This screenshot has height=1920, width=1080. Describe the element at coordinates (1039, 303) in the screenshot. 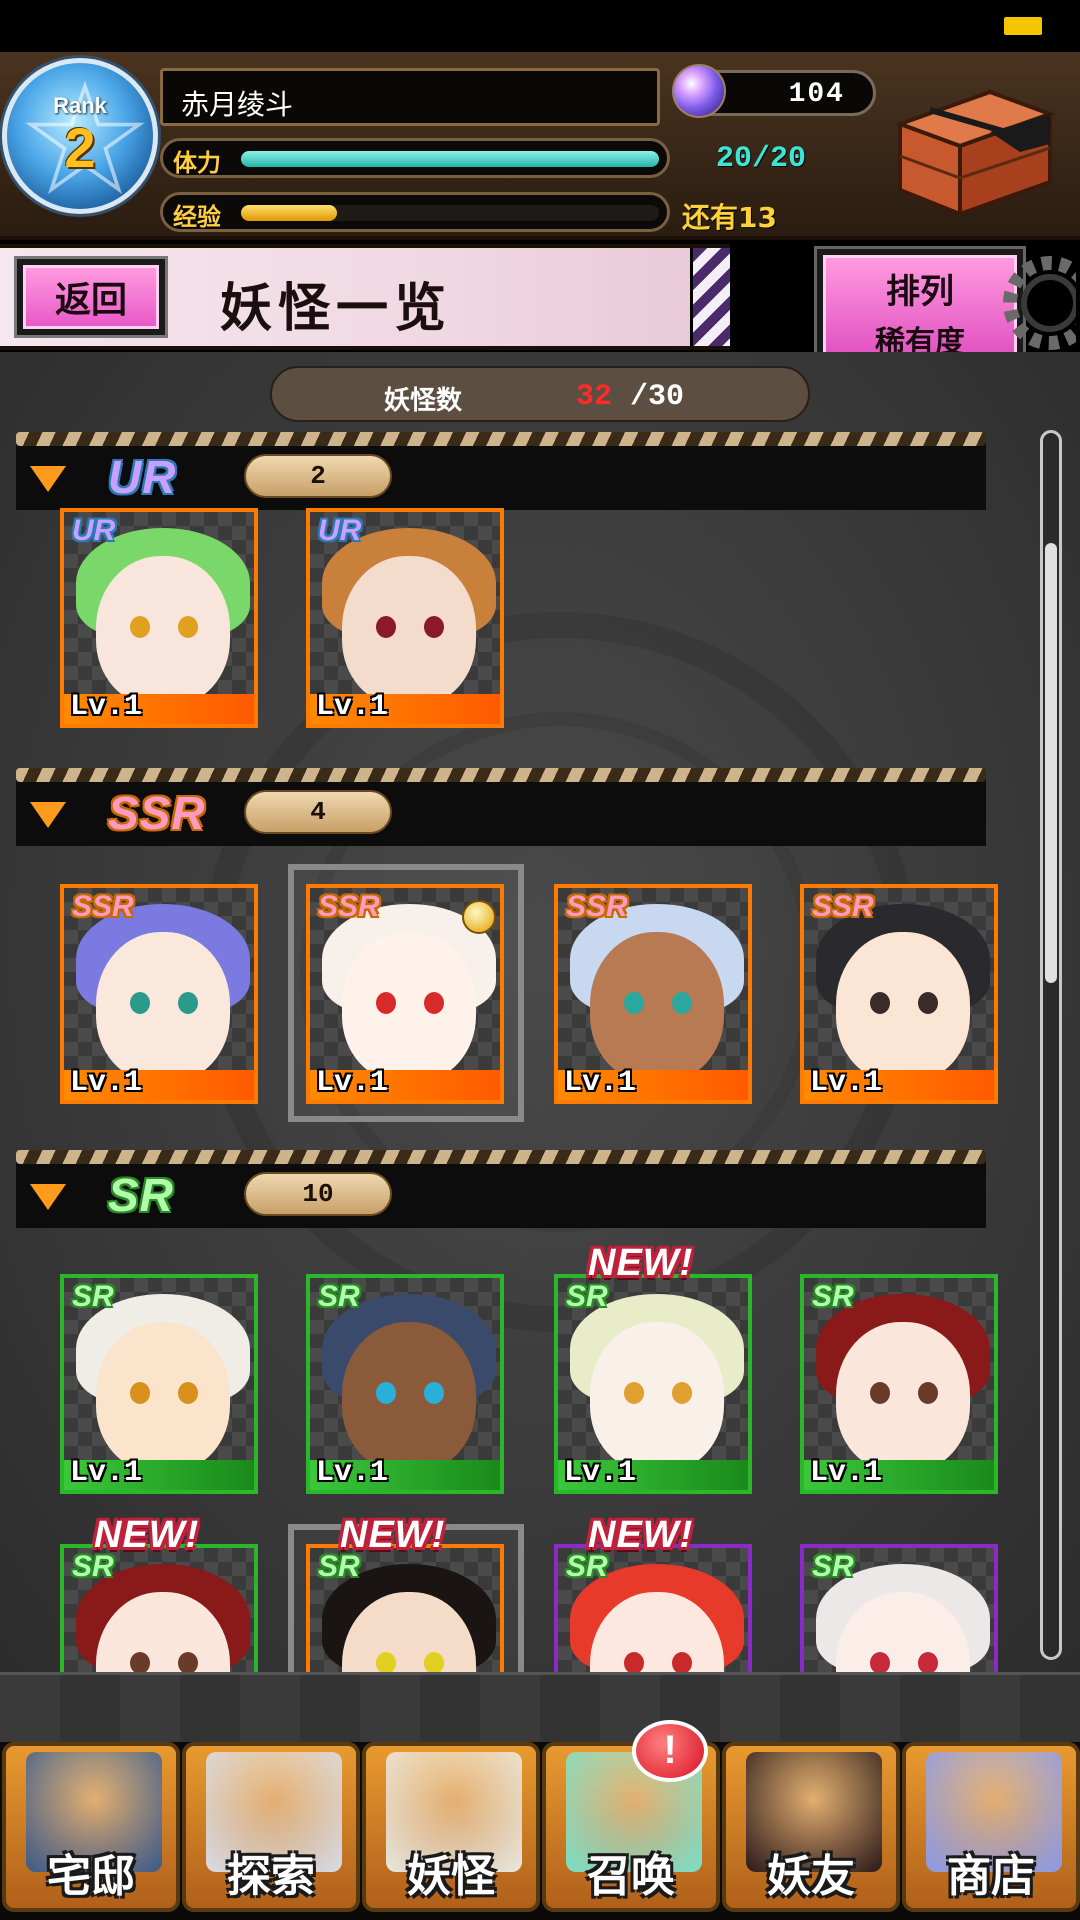

I see `gear-icon` at that location.